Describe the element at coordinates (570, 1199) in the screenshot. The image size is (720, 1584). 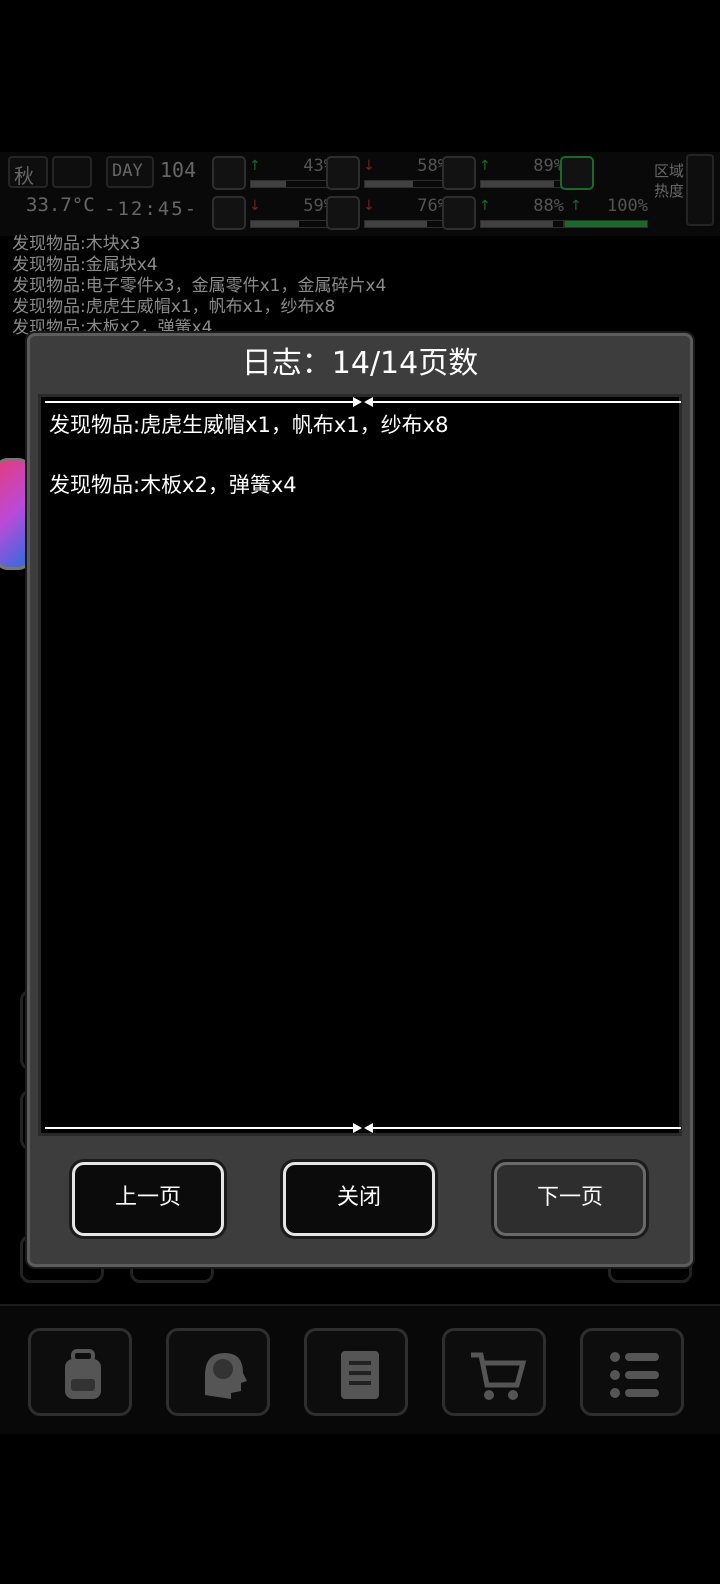
I see `next-page-button: 下一页` at that location.